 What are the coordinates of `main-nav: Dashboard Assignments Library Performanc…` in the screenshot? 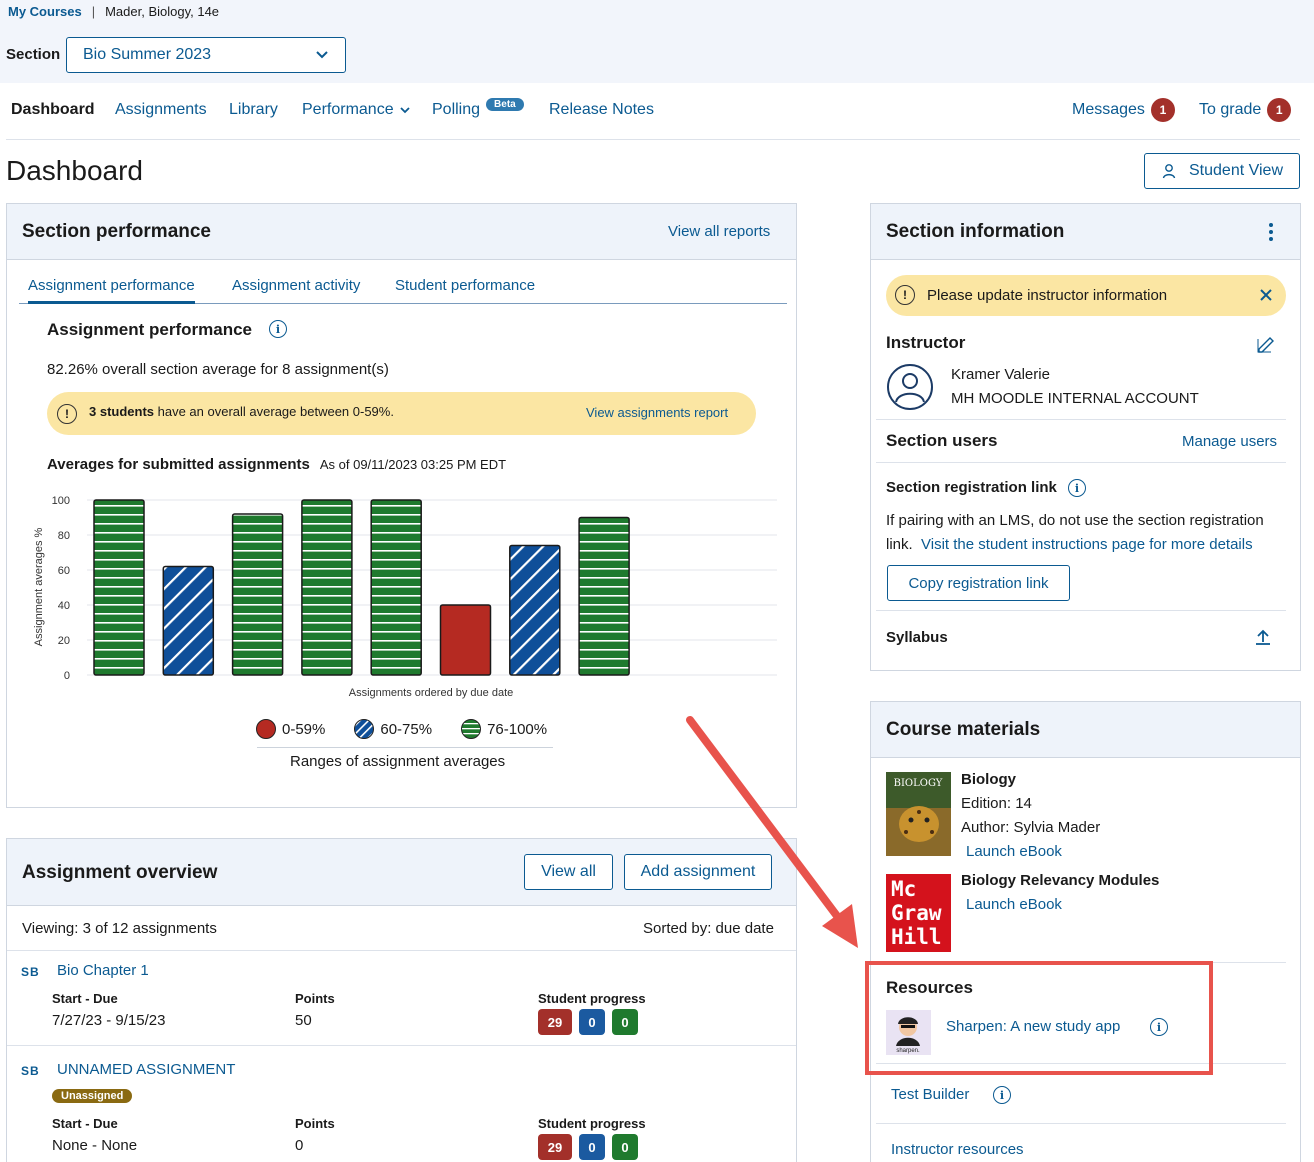 It's located at (657, 112).